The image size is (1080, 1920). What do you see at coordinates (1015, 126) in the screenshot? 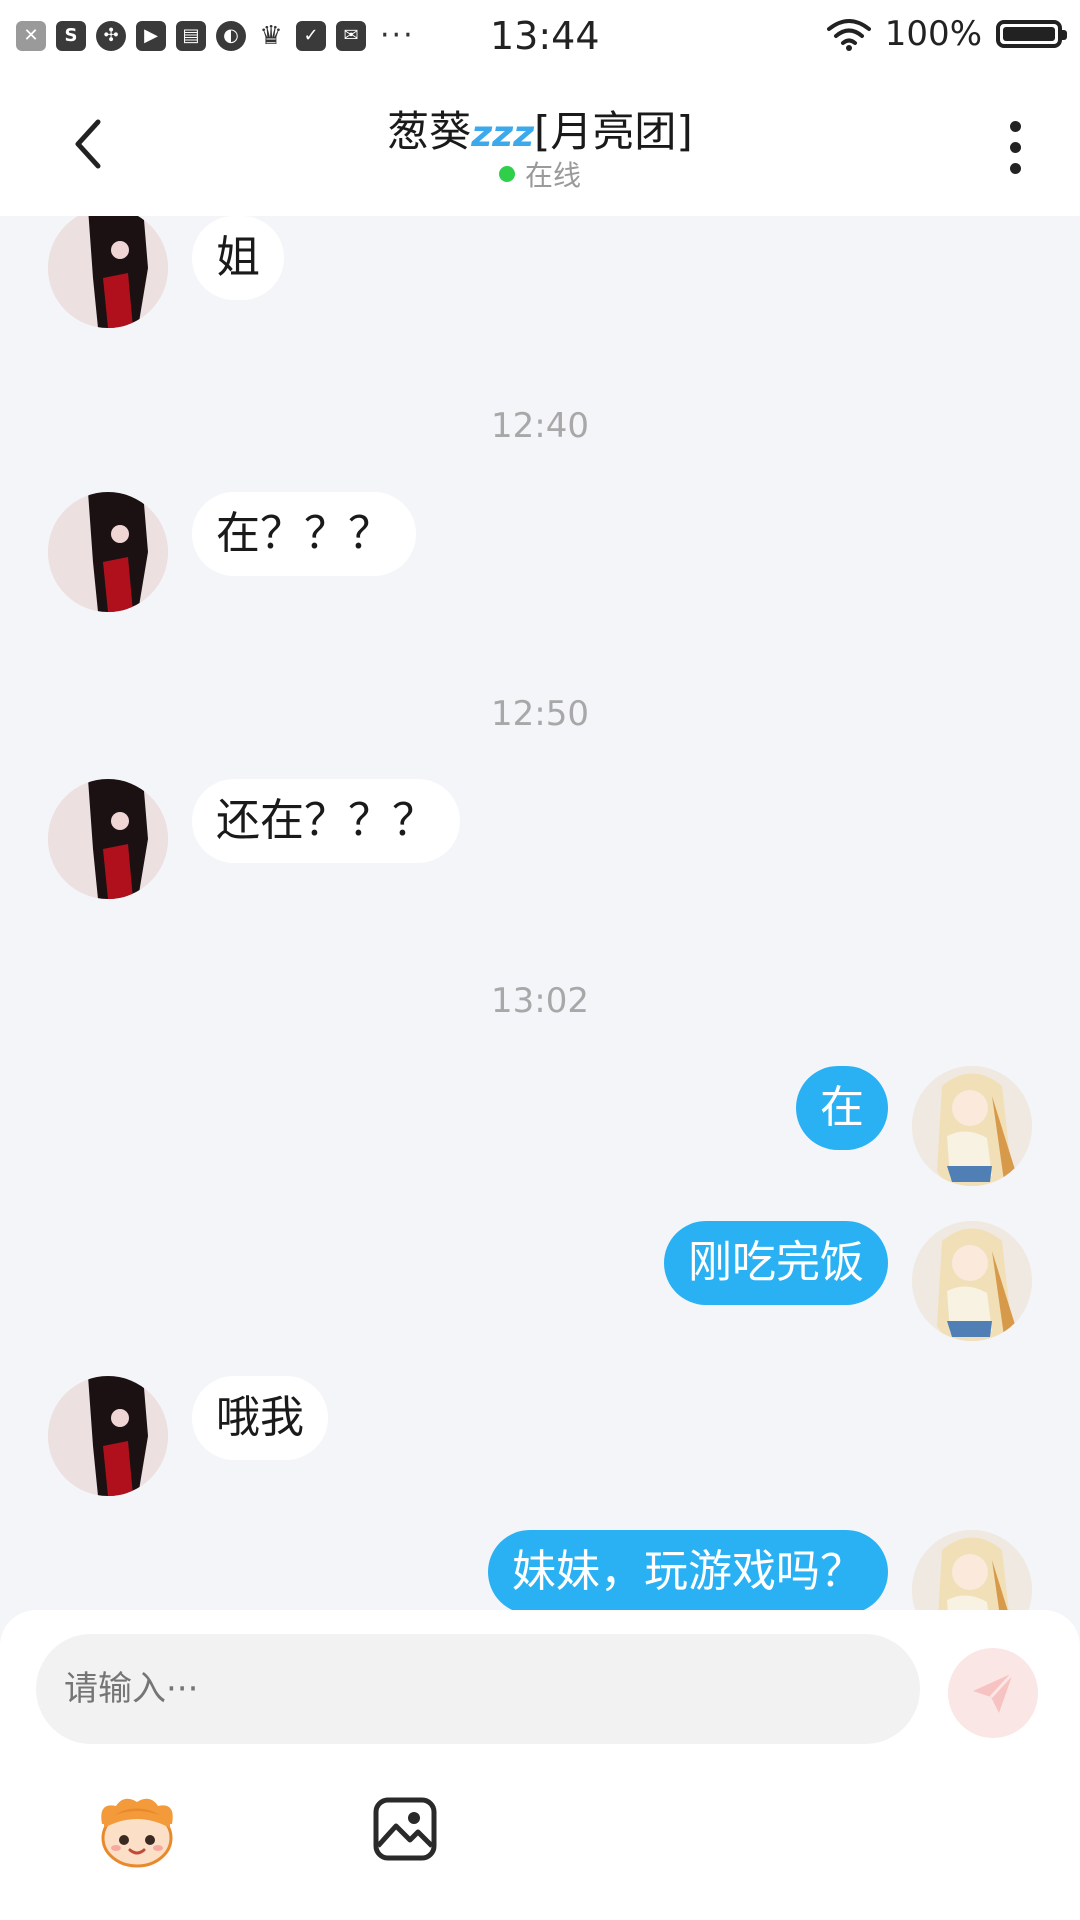
I see `kebab-menu-icon` at bounding box center [1015, 126].